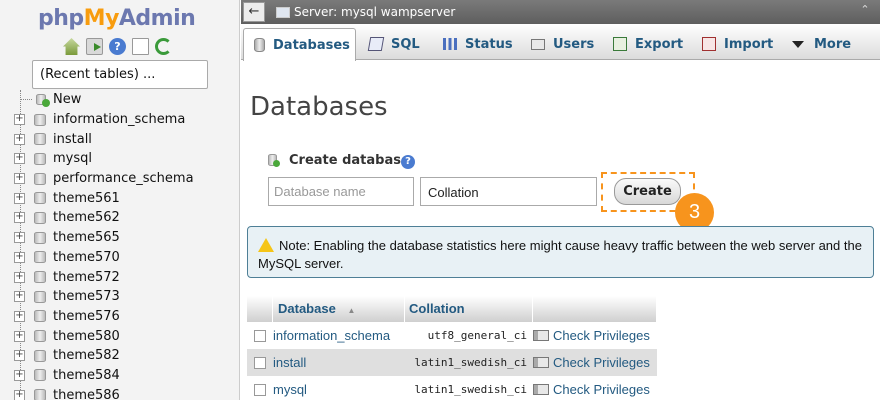  What do you see at coordinates (339, 362) in the screenshot?
I see `database-name-link: install` at bounding box center [339, 362].